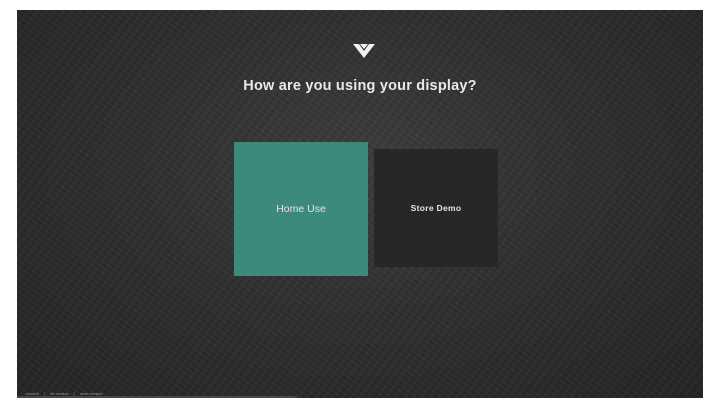  Describe the element at coordinates (360, 86) in the screenshot. I see `page-title: How are you using your display?` at that location.